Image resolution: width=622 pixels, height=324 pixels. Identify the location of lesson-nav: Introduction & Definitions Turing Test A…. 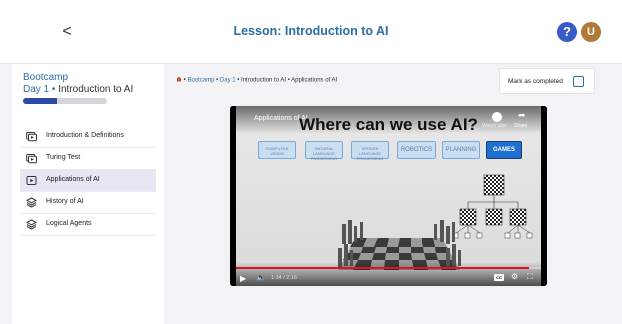
(88, 181).